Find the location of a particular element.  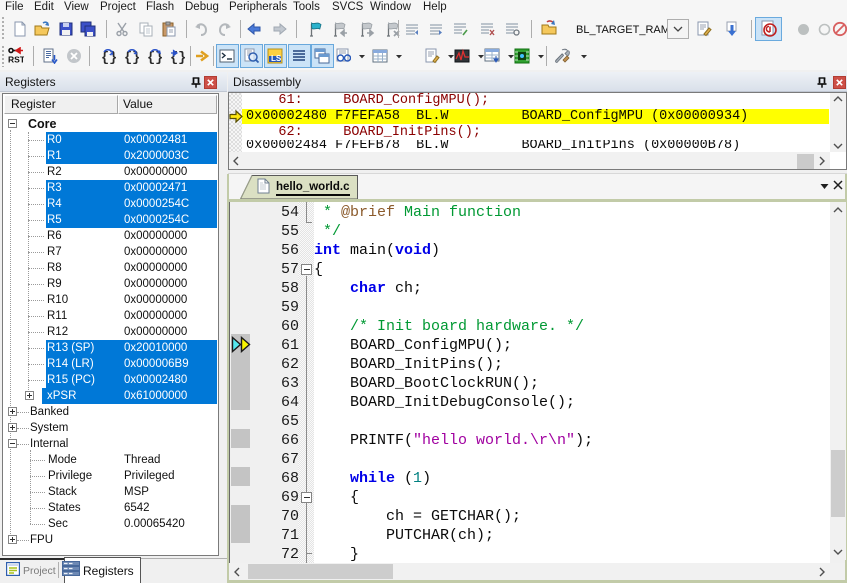

svg-text: RST is located at coordinates (16, 59).